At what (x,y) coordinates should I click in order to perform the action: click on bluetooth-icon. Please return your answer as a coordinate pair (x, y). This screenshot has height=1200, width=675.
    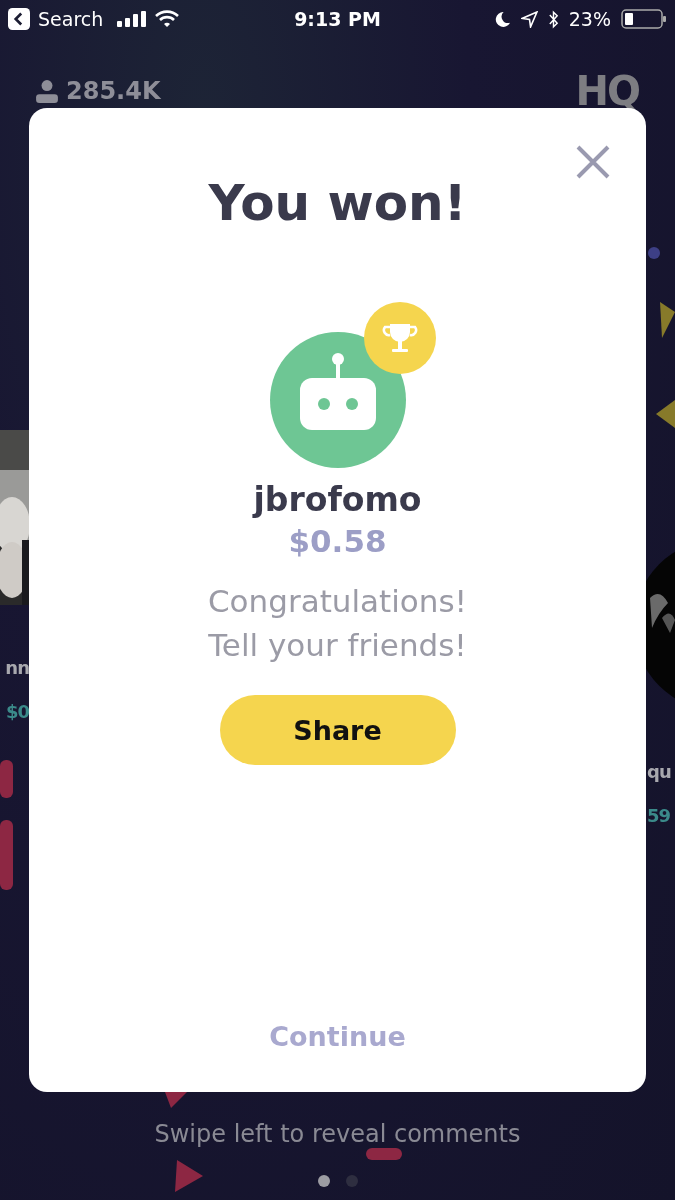
    Looking at the image, I should click on (553, 19).